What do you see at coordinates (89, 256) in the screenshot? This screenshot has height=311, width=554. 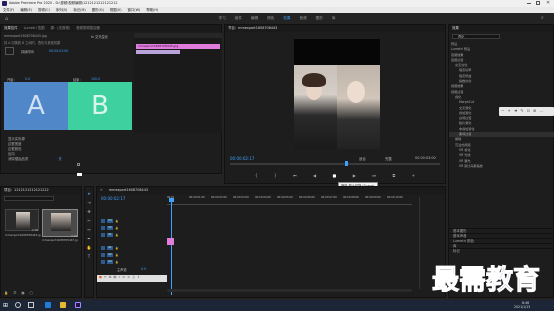 I see `type-tool-icon: T` at bounding box center [89, 256].